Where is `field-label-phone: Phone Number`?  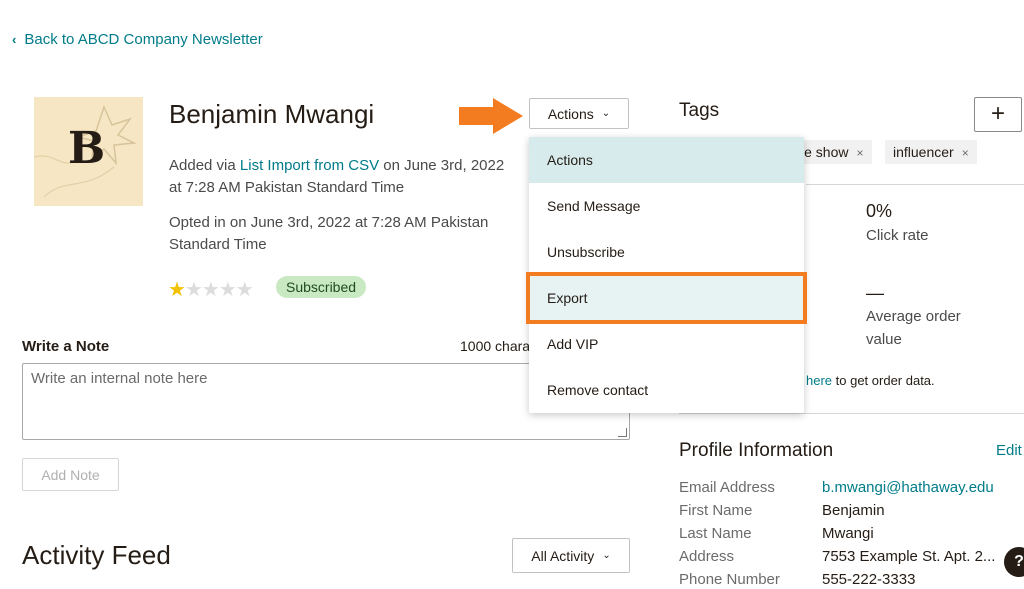 field-label-phone: Phone Number is located at coordinates (729, 579).